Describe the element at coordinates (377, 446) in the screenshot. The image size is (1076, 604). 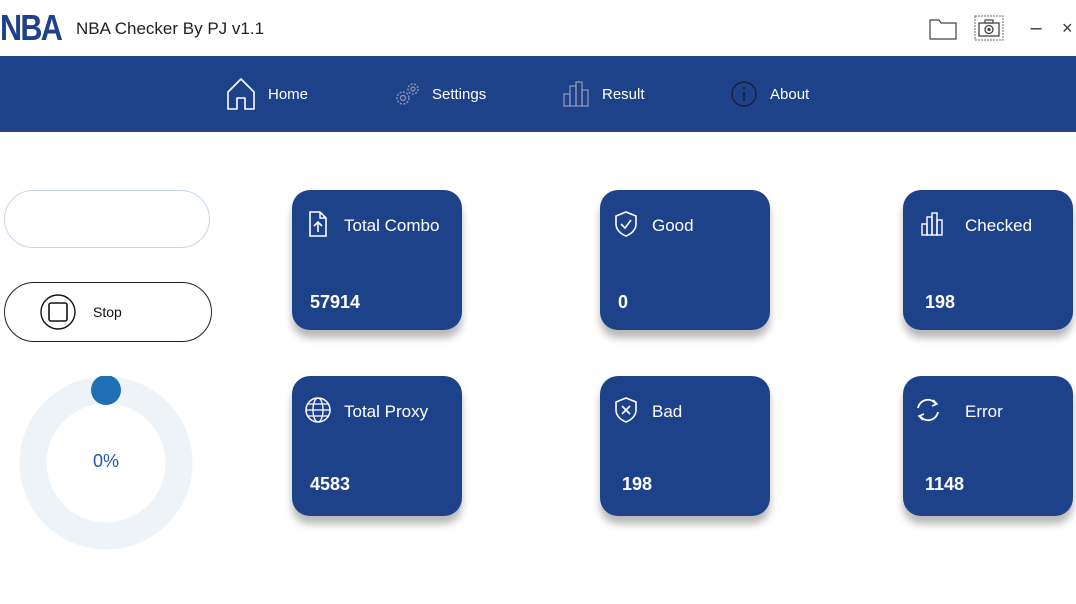
I see `card-total-proxy: Total Proxy 4583` at that location.